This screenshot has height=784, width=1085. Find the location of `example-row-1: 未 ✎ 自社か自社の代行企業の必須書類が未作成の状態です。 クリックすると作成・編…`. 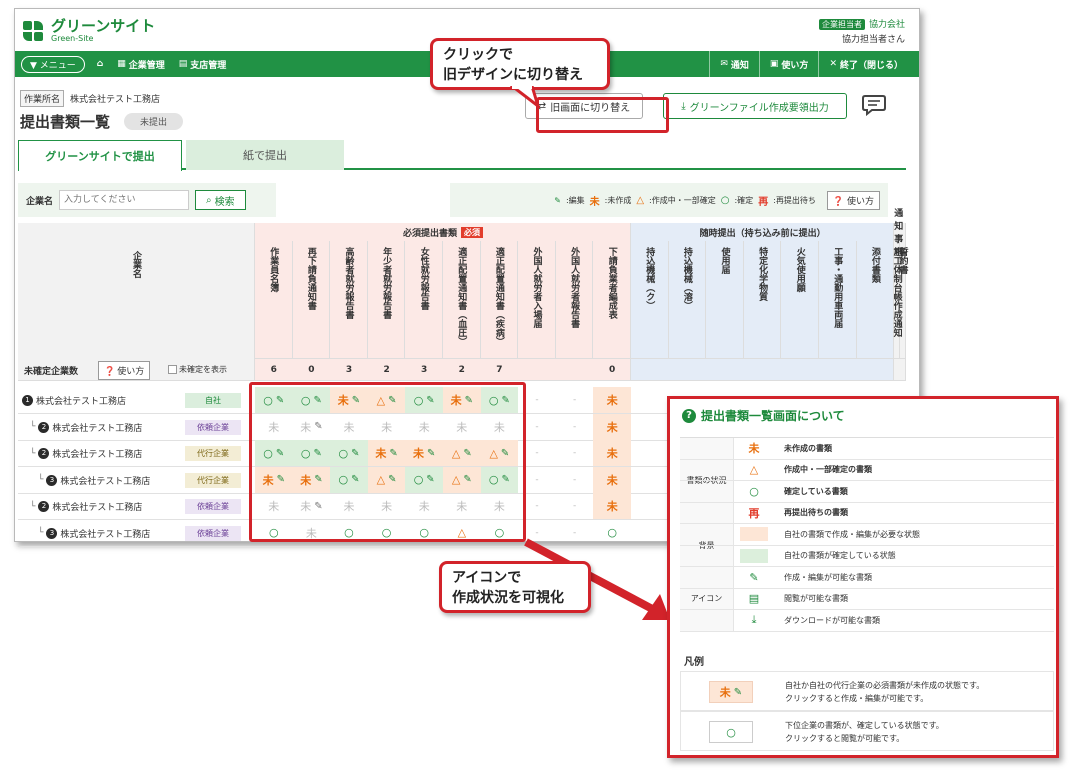

example-row-1: 未 ✎ 自社か自社の代行企業の必須書類が未作成の状態です。 クリックすると作成・編… is located at coordinates (867, 691).